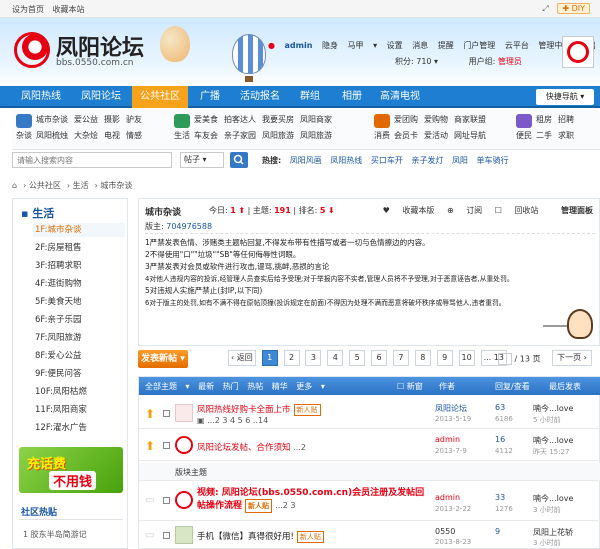 The width and height of the screenshot is (600, 549). I want to click on page-button: 1, so click(269, 358).